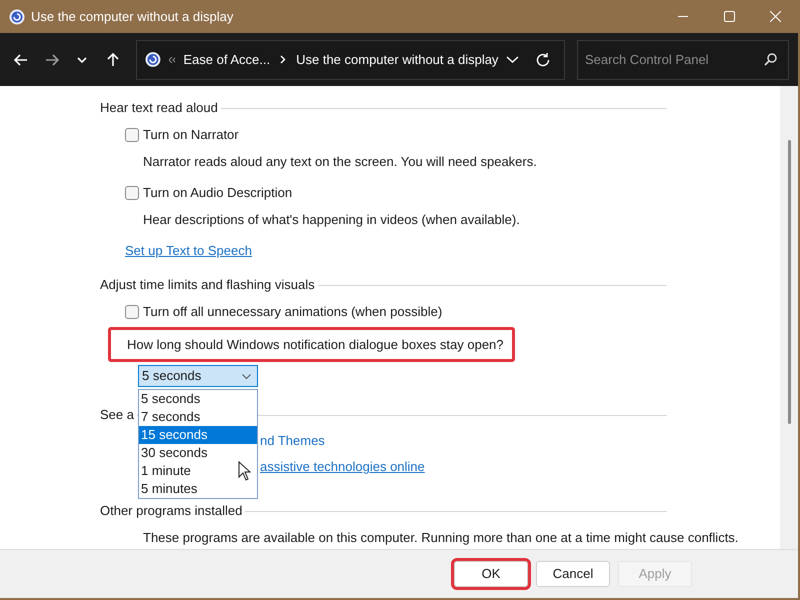 Image resolution: width=800 pixels, height=600 pixels. What do you see at coordinates (207, 285) in the screenshot?
I see `section-heading: Adjust time limits and flashing visuals` at bounding box center [207, 285].